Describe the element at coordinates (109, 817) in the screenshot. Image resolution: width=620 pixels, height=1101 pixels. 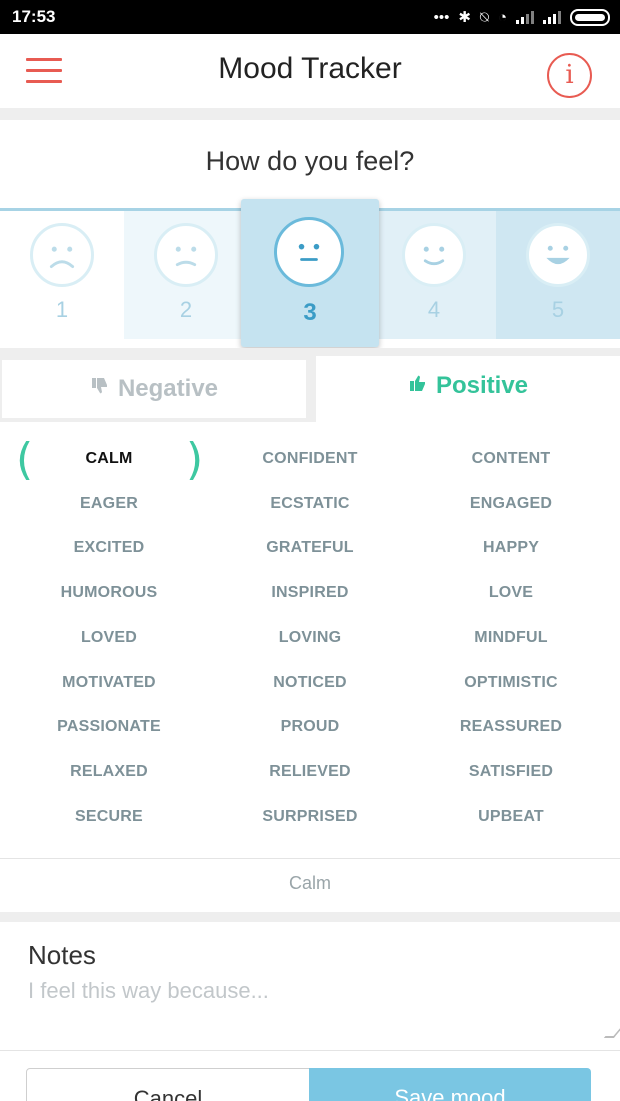
I see `feeling-option-secure: SECURE` at that location.